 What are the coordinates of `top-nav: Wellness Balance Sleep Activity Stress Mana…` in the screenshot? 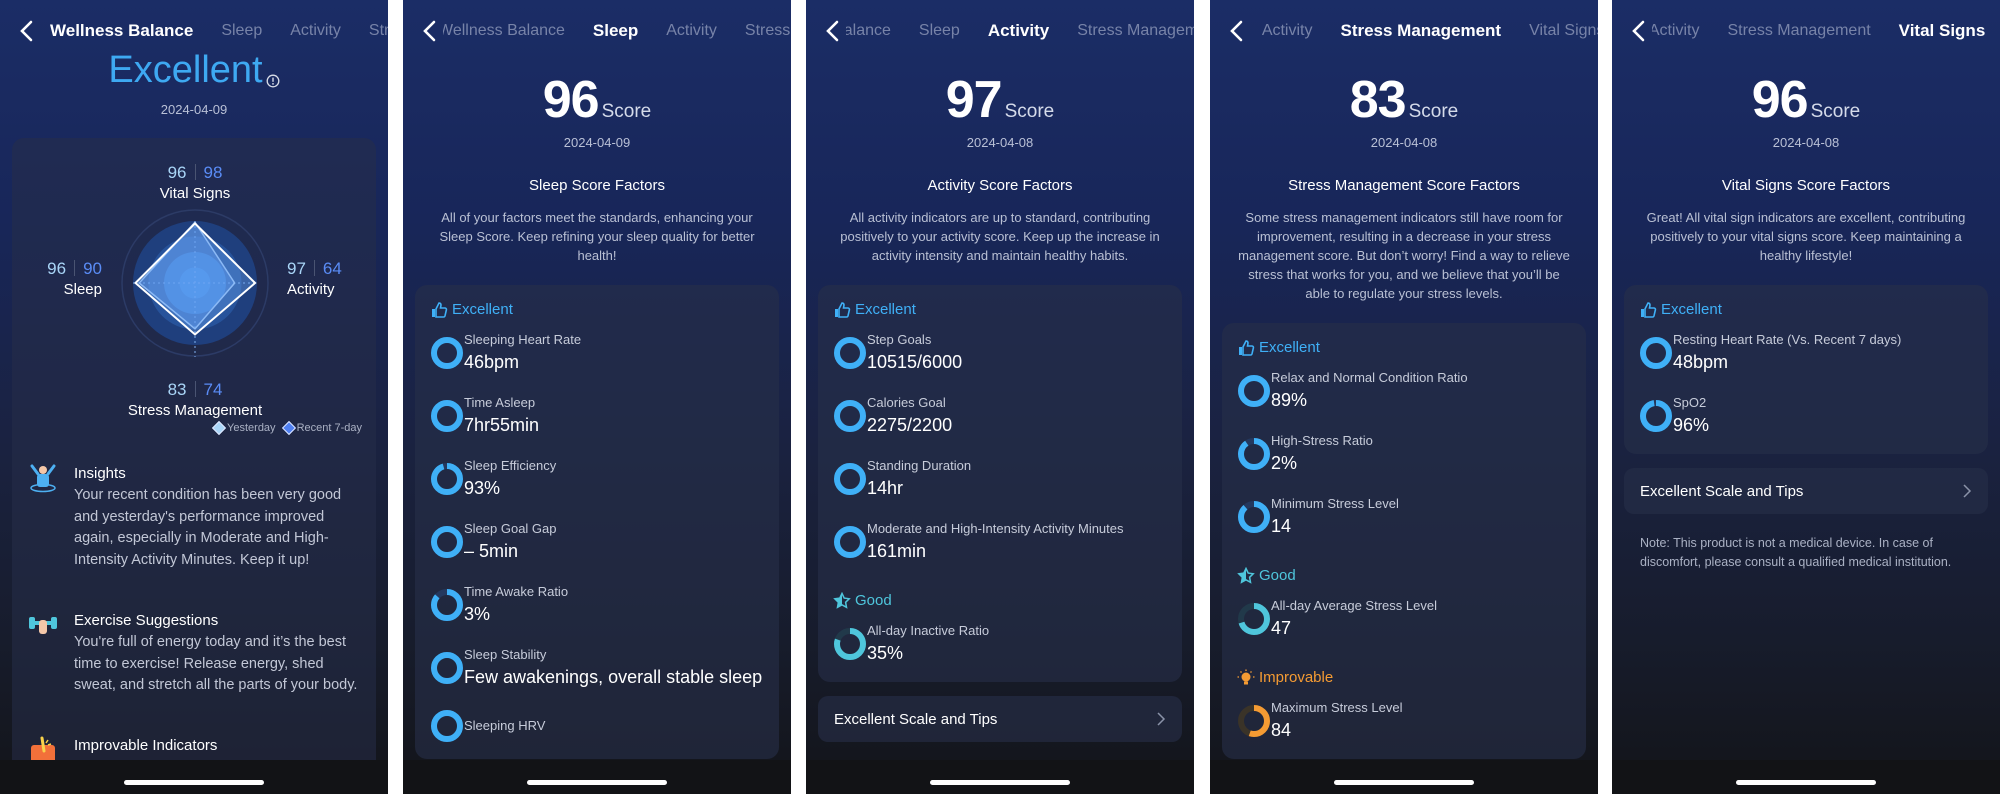 It's located at (597, 31).